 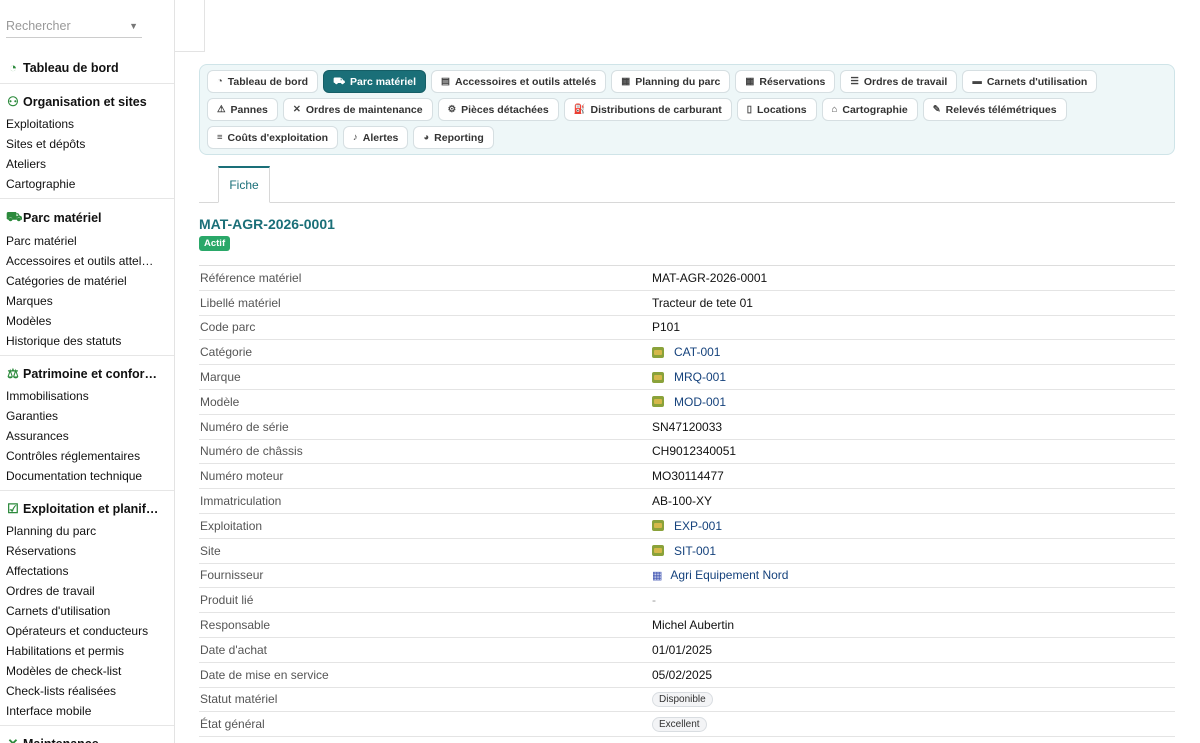 What do you see at coordinates (376, 137) in the screenshot?
I see `tab-bell: ♪ Alertes` at bounding box center [376, 137].